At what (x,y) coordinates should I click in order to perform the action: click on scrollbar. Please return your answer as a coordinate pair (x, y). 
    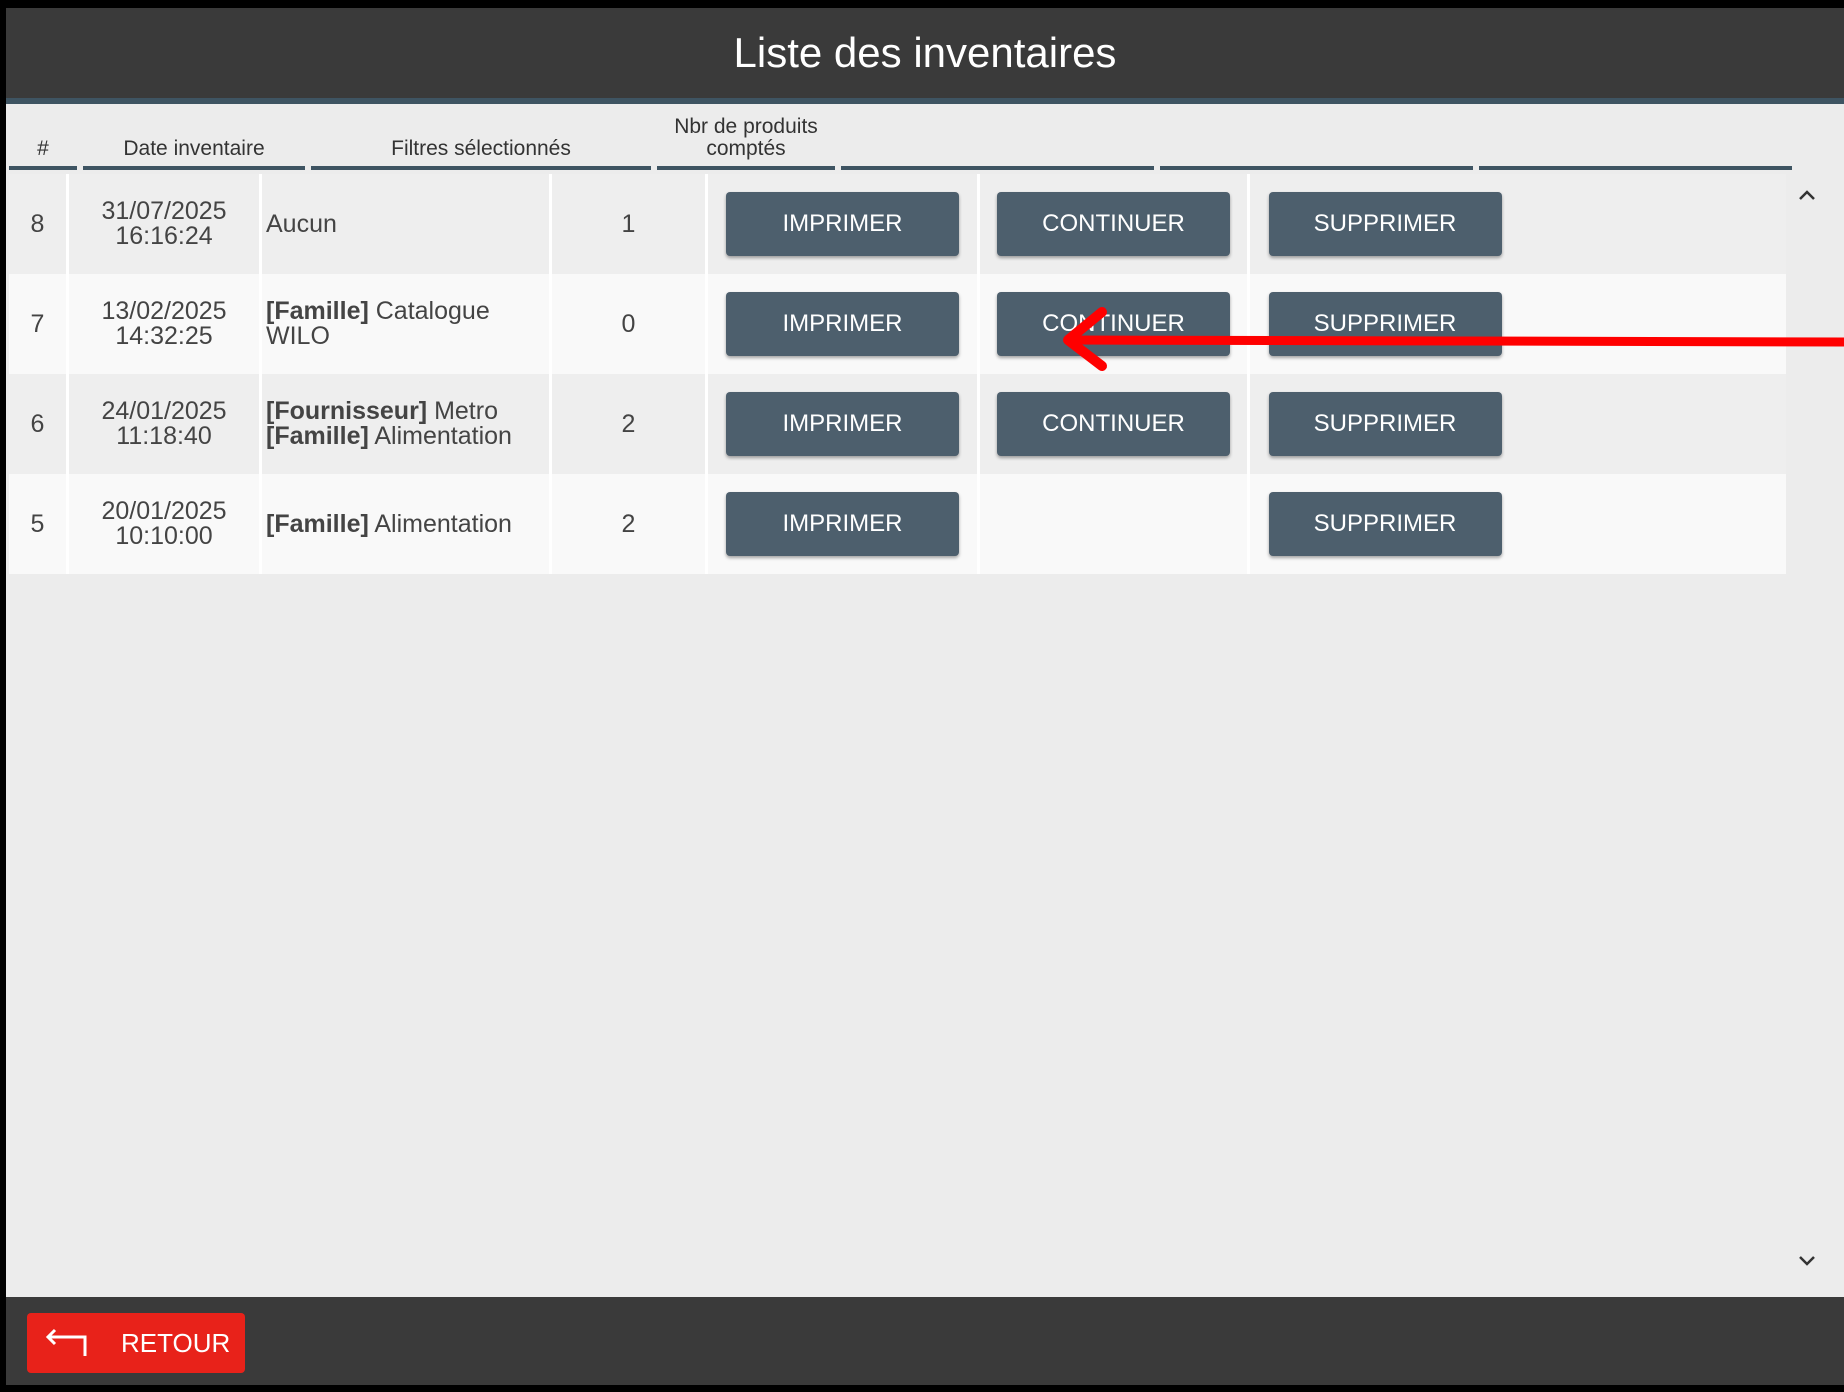
    Looking at the image, I should click on (1807, 724).